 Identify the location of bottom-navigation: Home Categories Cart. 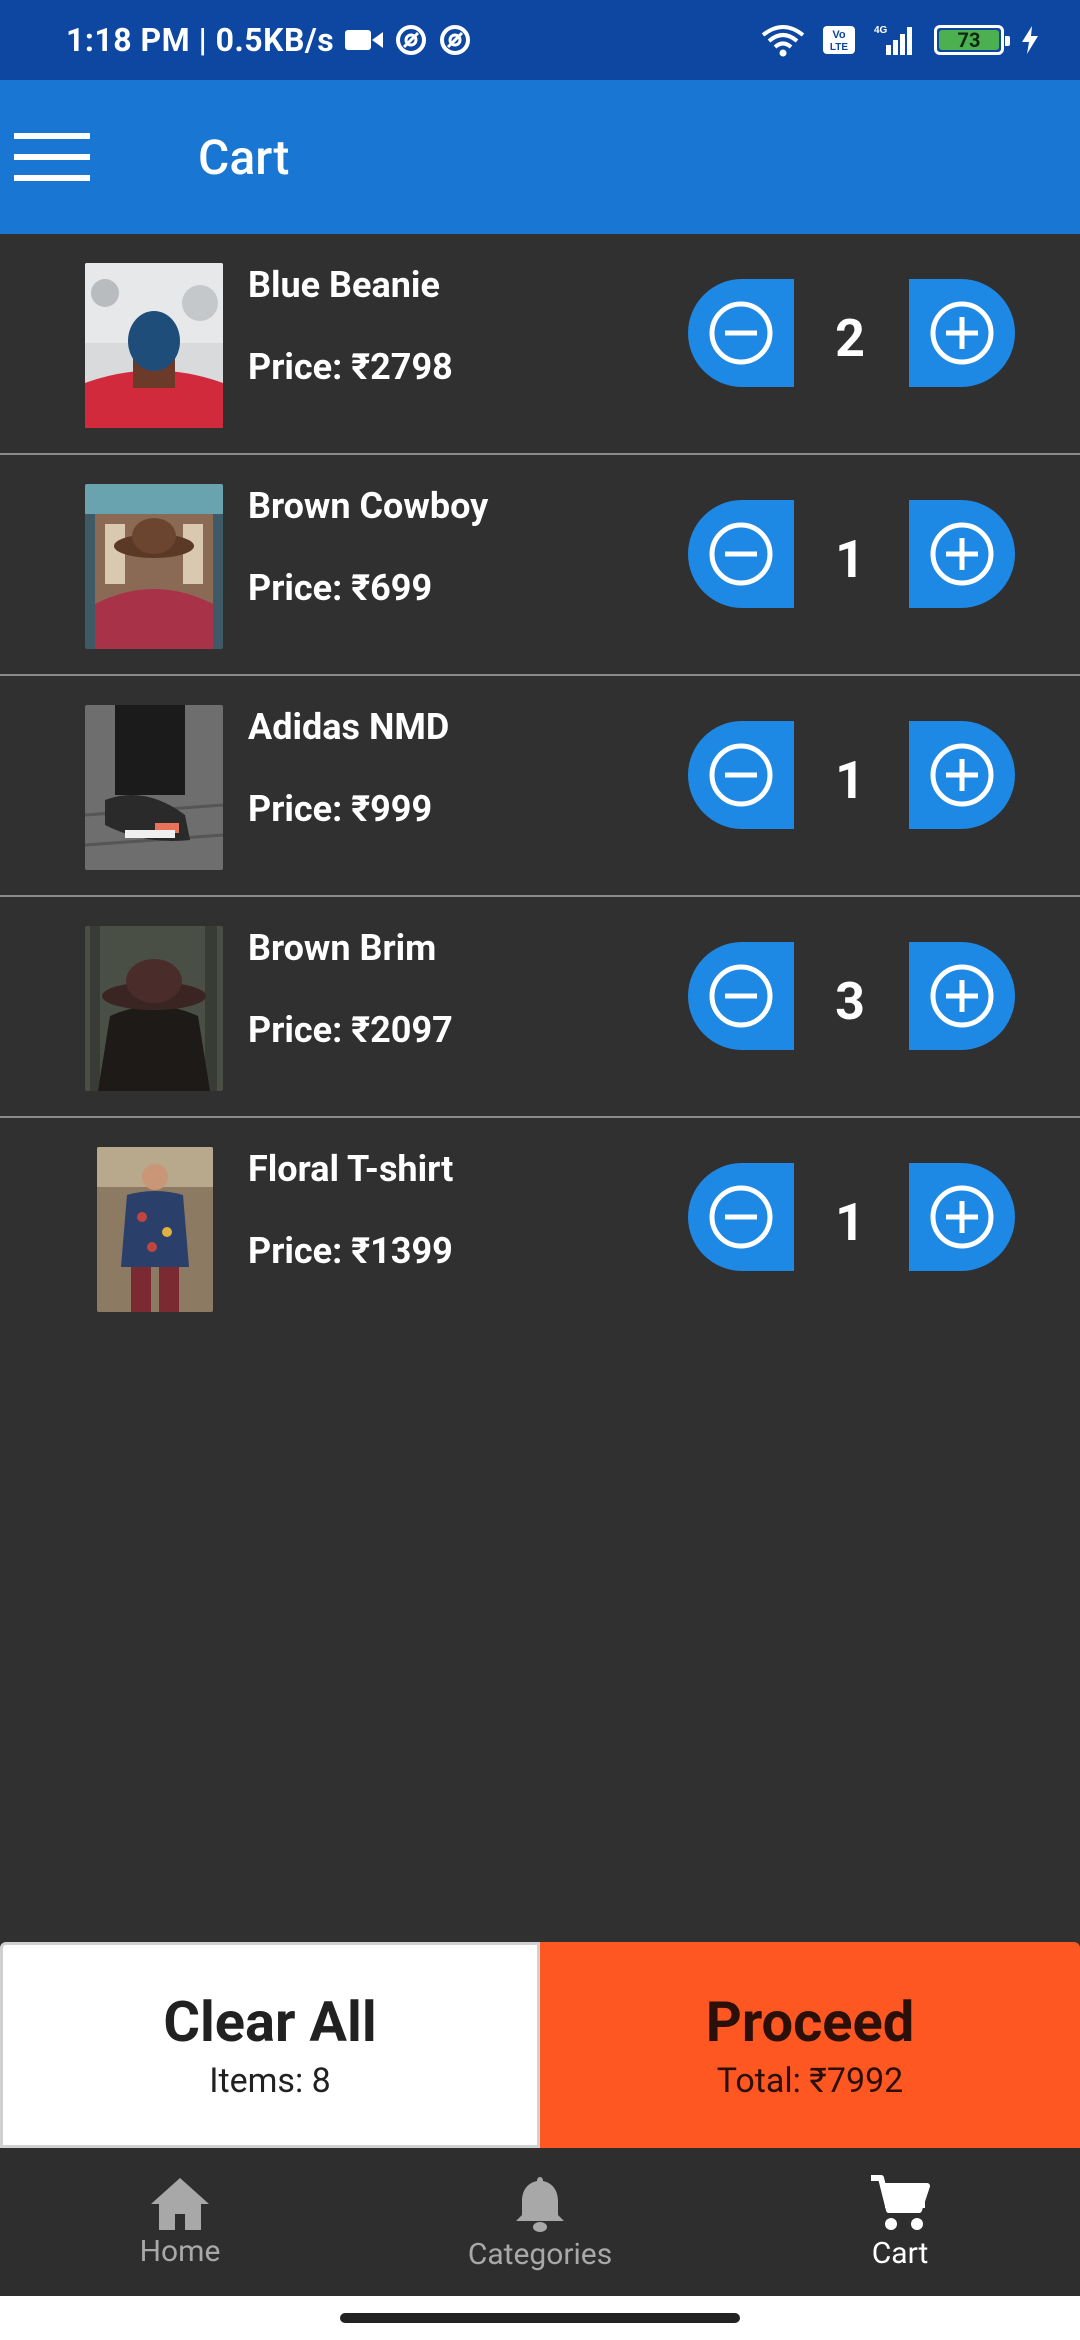
(540, 2222).